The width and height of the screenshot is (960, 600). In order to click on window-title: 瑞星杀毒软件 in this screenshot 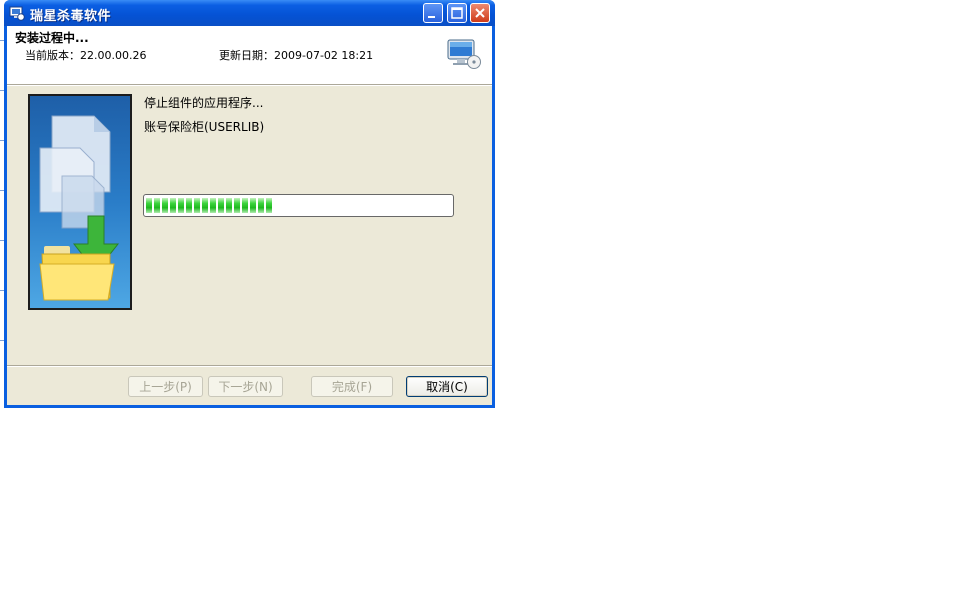, I will do `click(71, 16)`.